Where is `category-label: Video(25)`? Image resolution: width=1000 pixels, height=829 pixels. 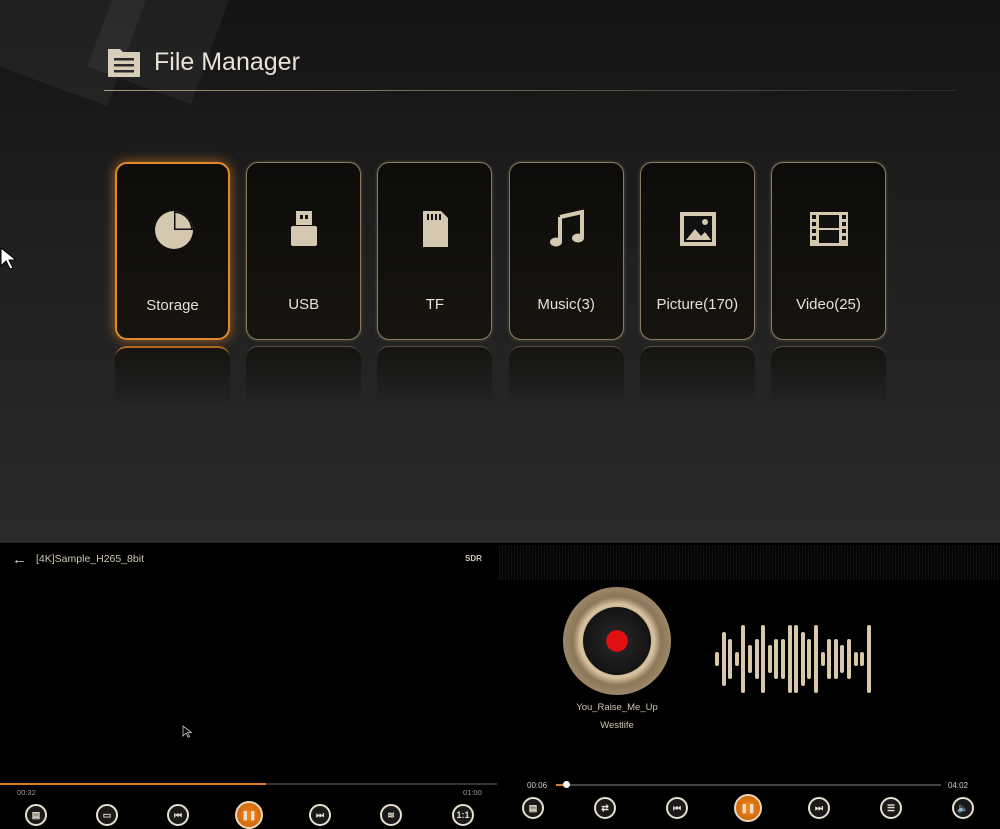
category-label: Video(25) is located at coordinates (828, 304).